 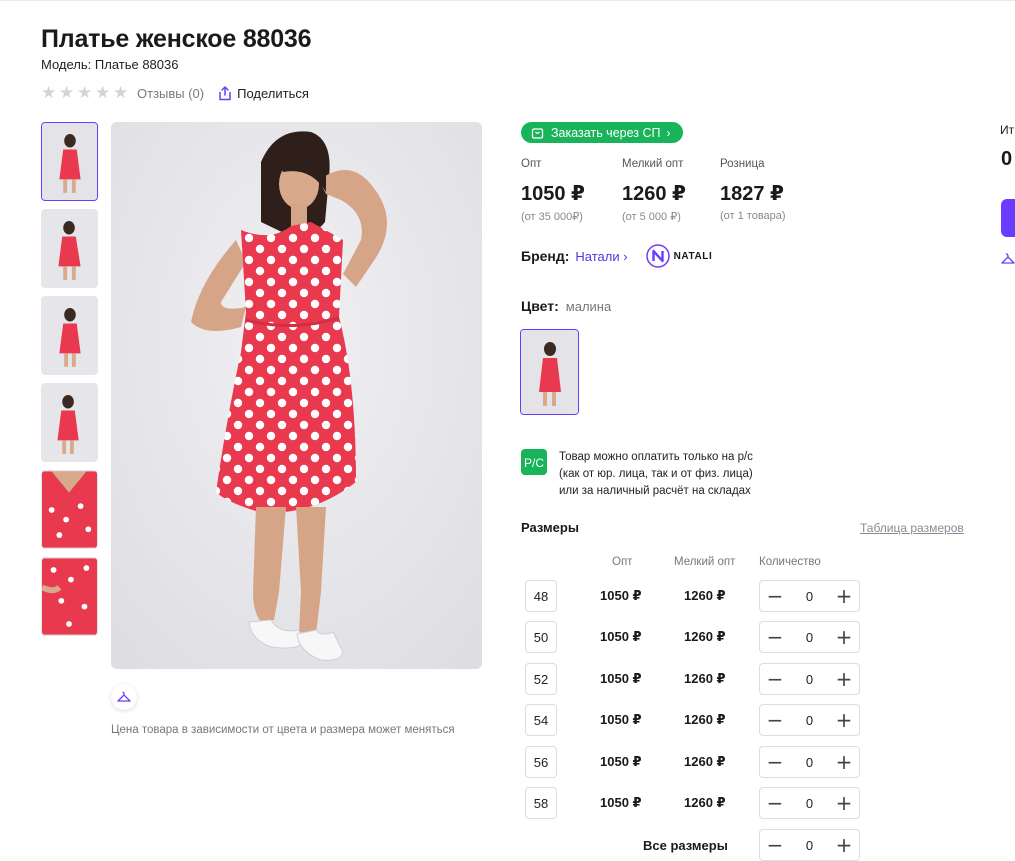 What do you see at coordinates (541, 637) in the screenshot?
I see `size-option: 50` at bounding box center [541, 637].